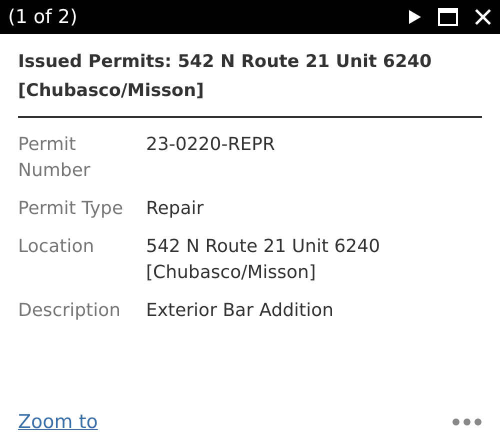  I want to click on more-icon, so click(467, 422).